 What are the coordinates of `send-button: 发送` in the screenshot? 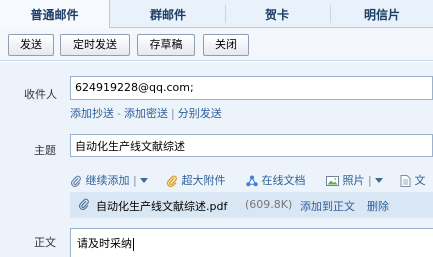 It's located at (31, 45).